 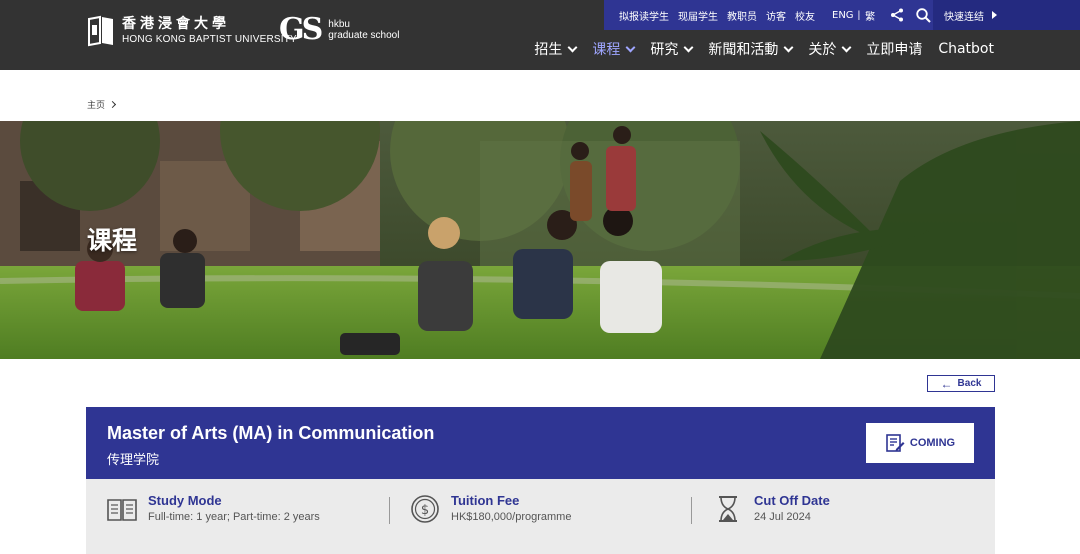 What do you see at coordinates (364, 35) in the screenshot?
I see `gs-line-graduate-school: graduate school` at bounding box center [364, 35].